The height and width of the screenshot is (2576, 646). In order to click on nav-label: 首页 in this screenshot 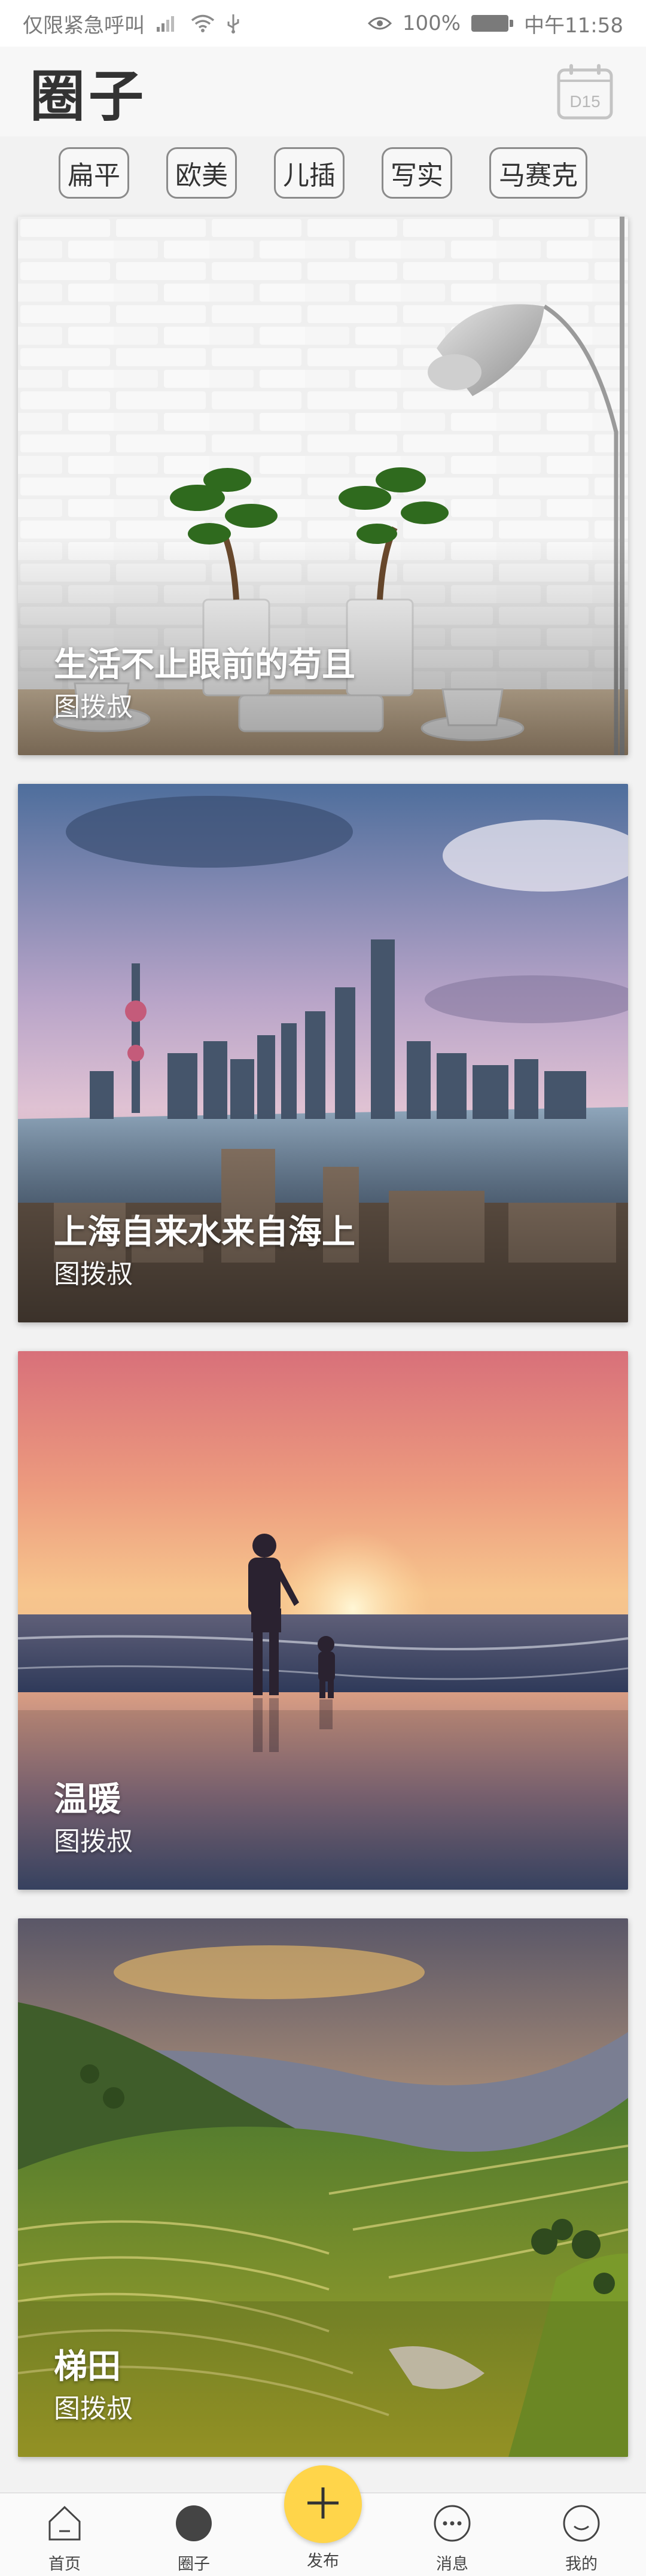, I will do `click(64, 2564)`.